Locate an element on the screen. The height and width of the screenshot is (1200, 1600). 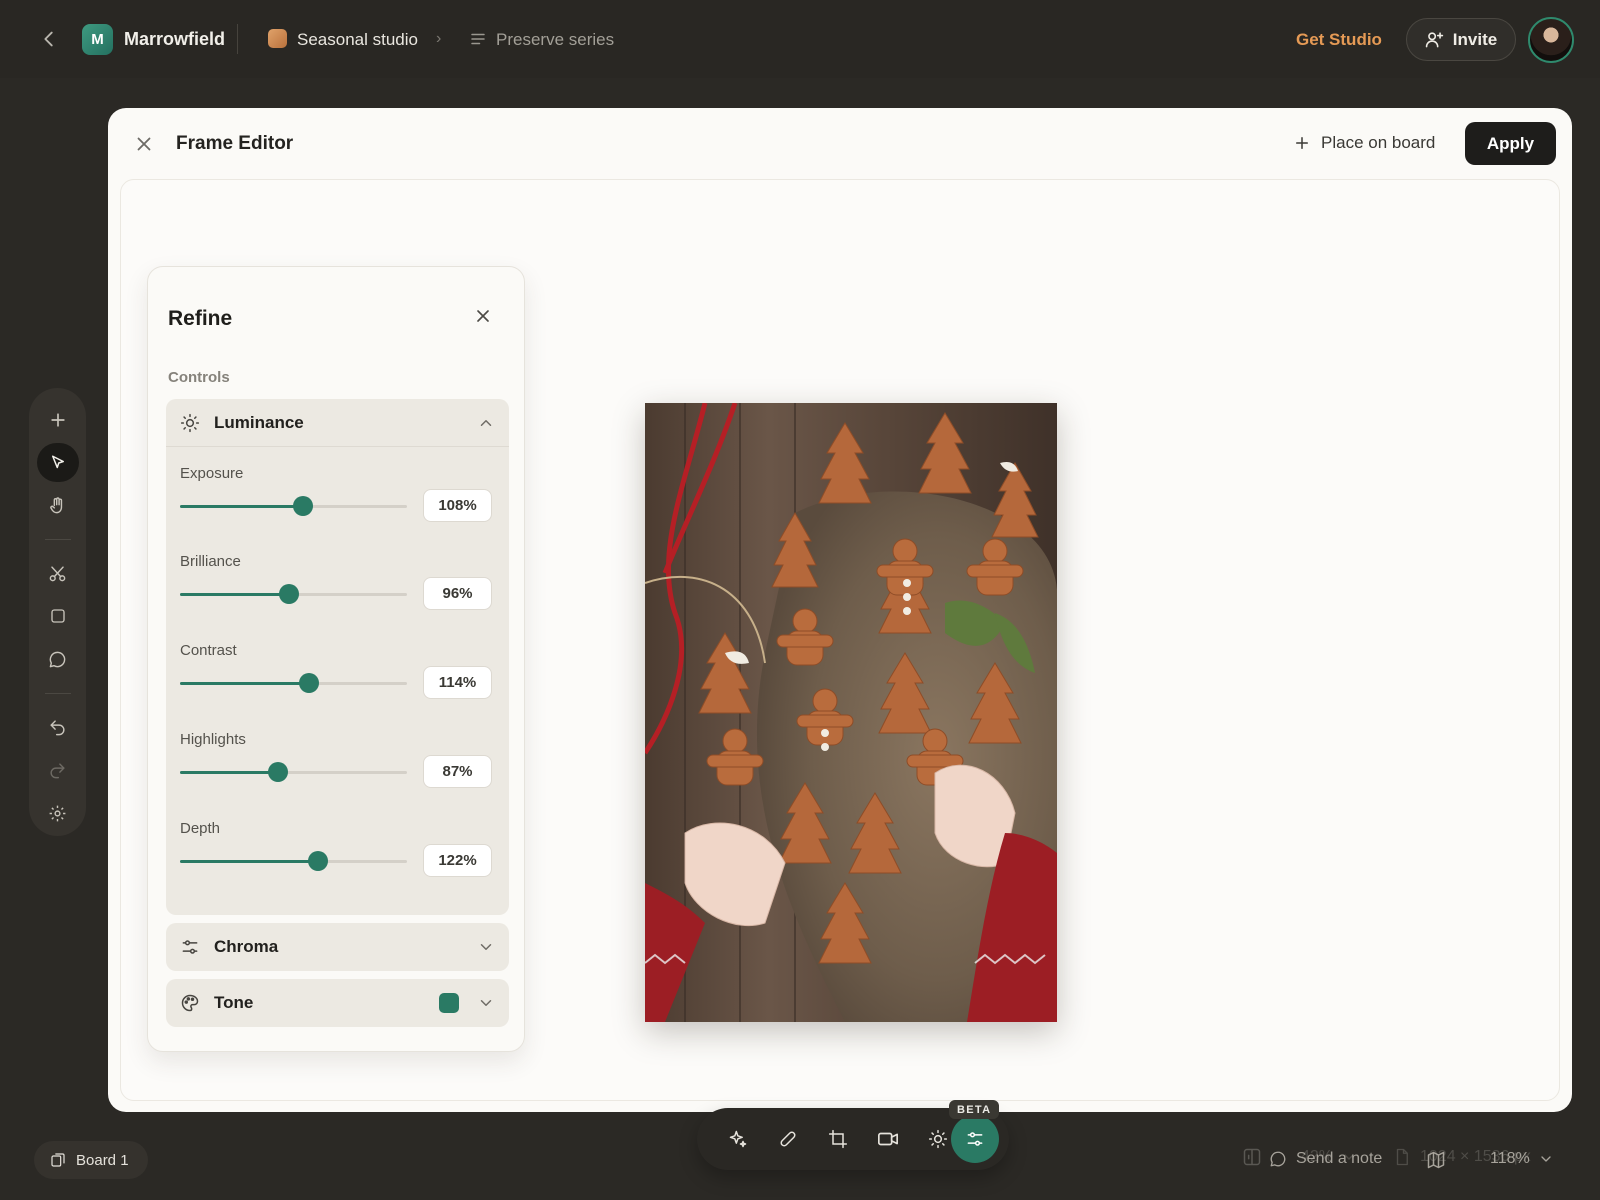
scissors-icon is located at coordinates (58, 574).